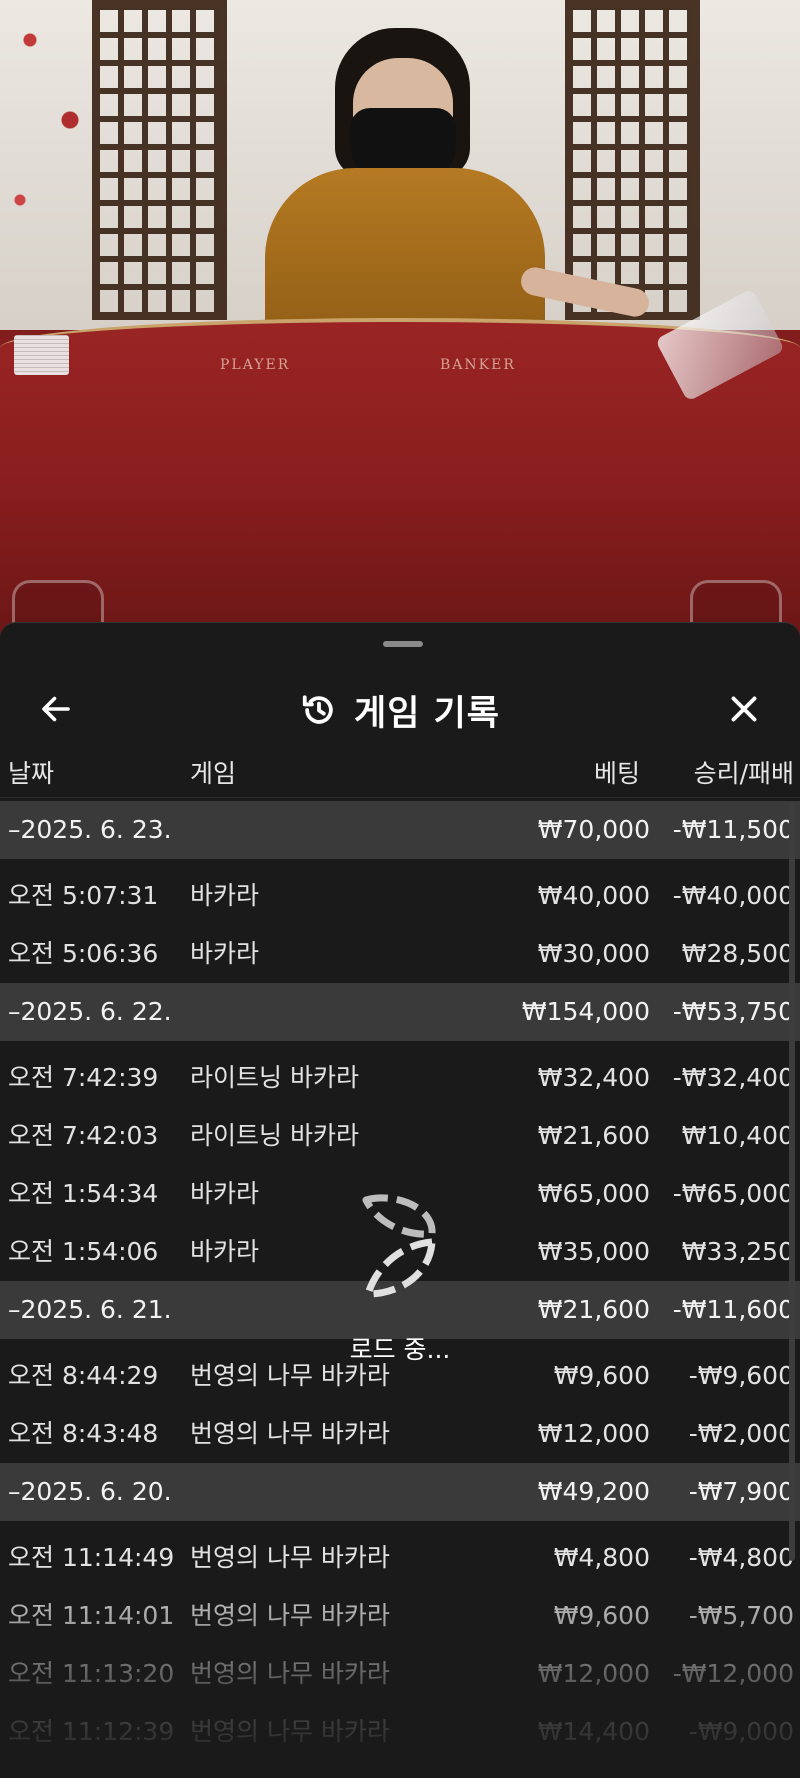 Image resolution: width=800 pixels, height=1778 pixels. I want to click on close-icon, so click(744, 709).